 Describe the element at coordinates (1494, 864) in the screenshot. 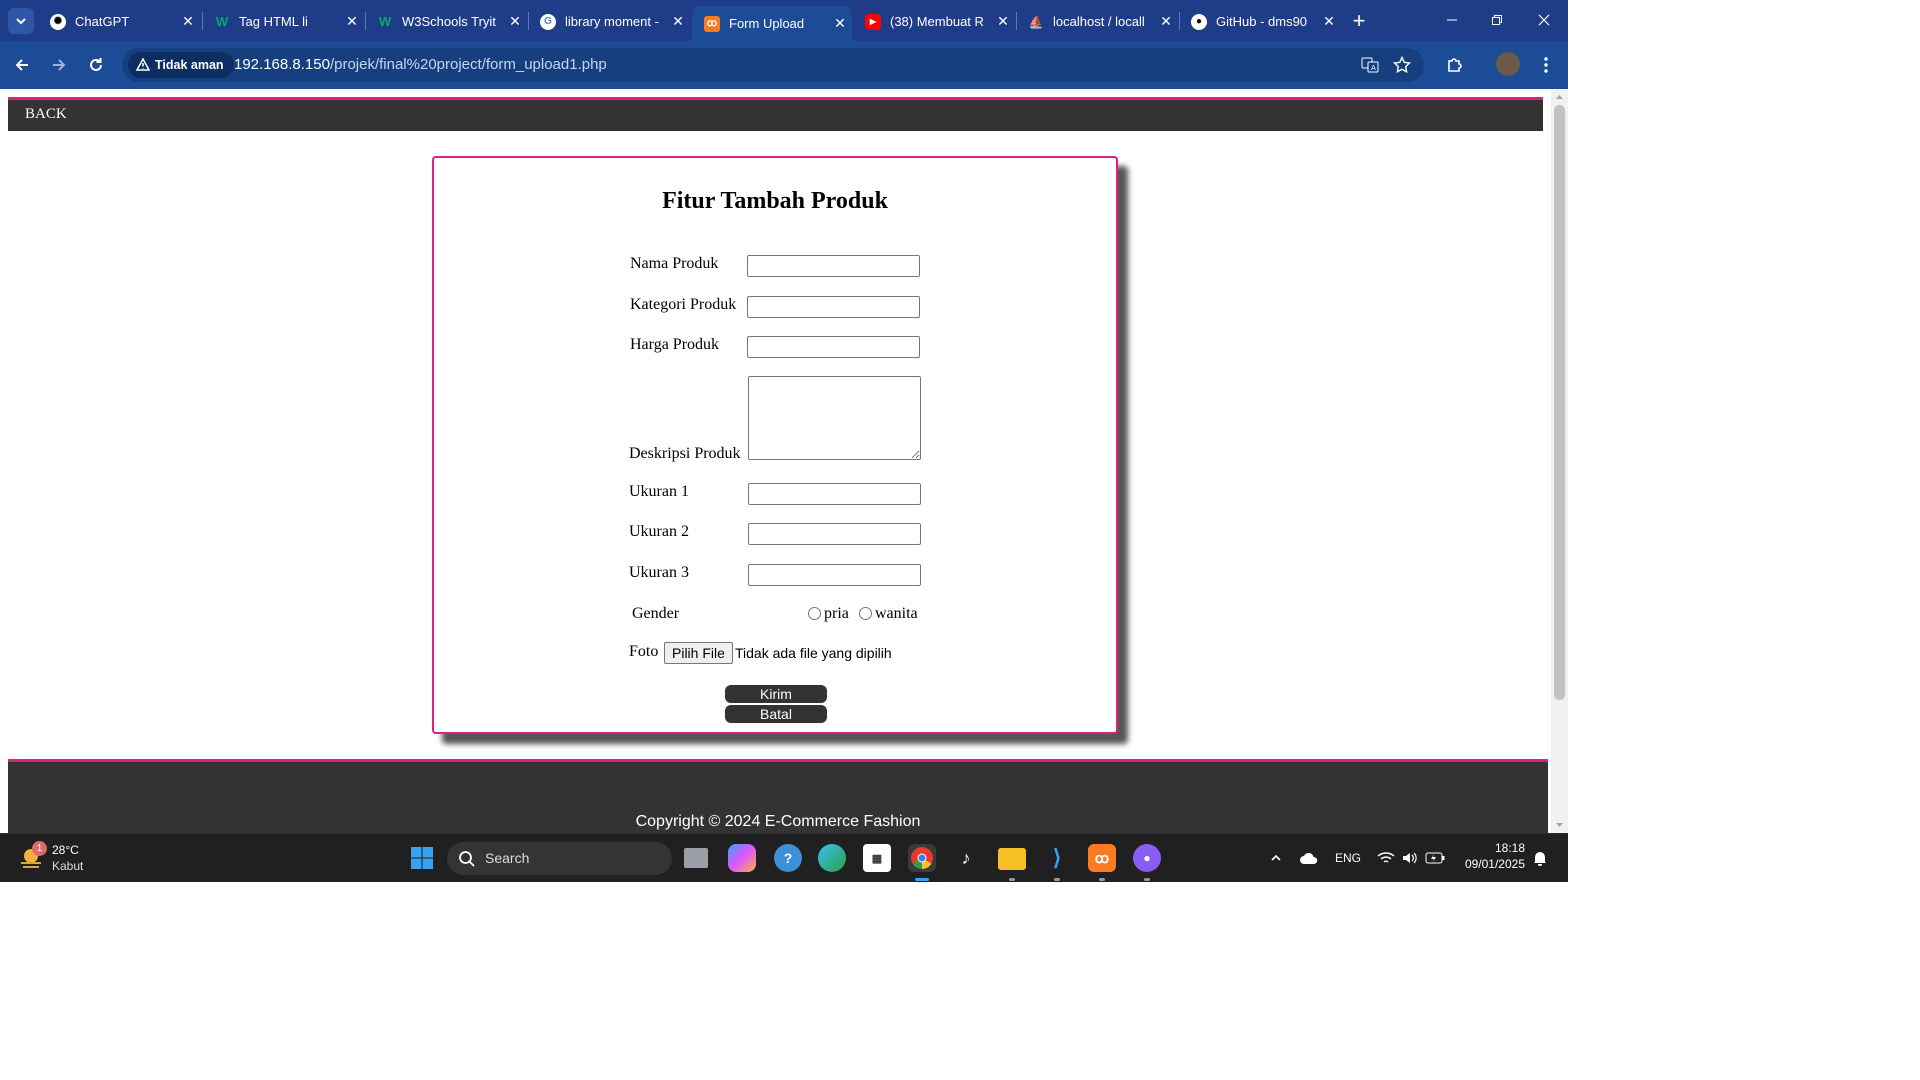

I see `clock-date: 09/01/2025` at that location.